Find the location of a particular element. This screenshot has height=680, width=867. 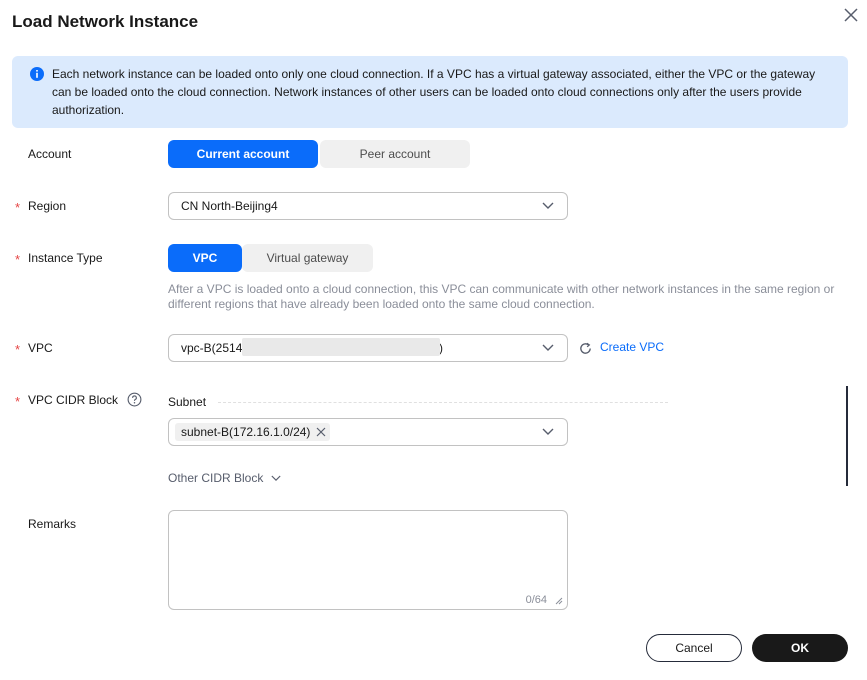

dialog-title: Load Network Instance is located at coordinates (105, 21).